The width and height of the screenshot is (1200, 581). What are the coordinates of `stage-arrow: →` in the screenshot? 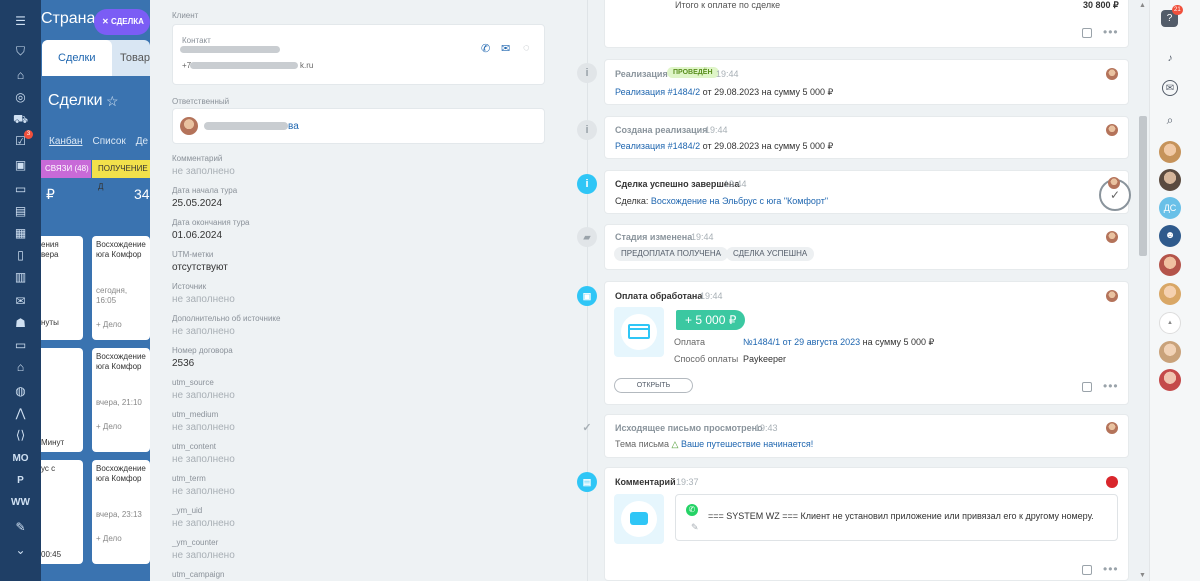 It's located at (718, 253).